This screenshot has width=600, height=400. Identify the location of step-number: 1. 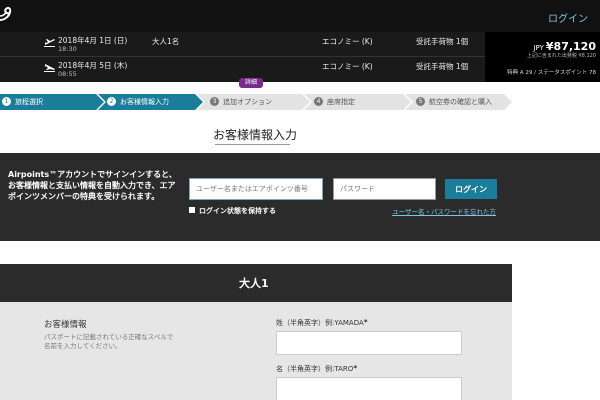
(6, 101).